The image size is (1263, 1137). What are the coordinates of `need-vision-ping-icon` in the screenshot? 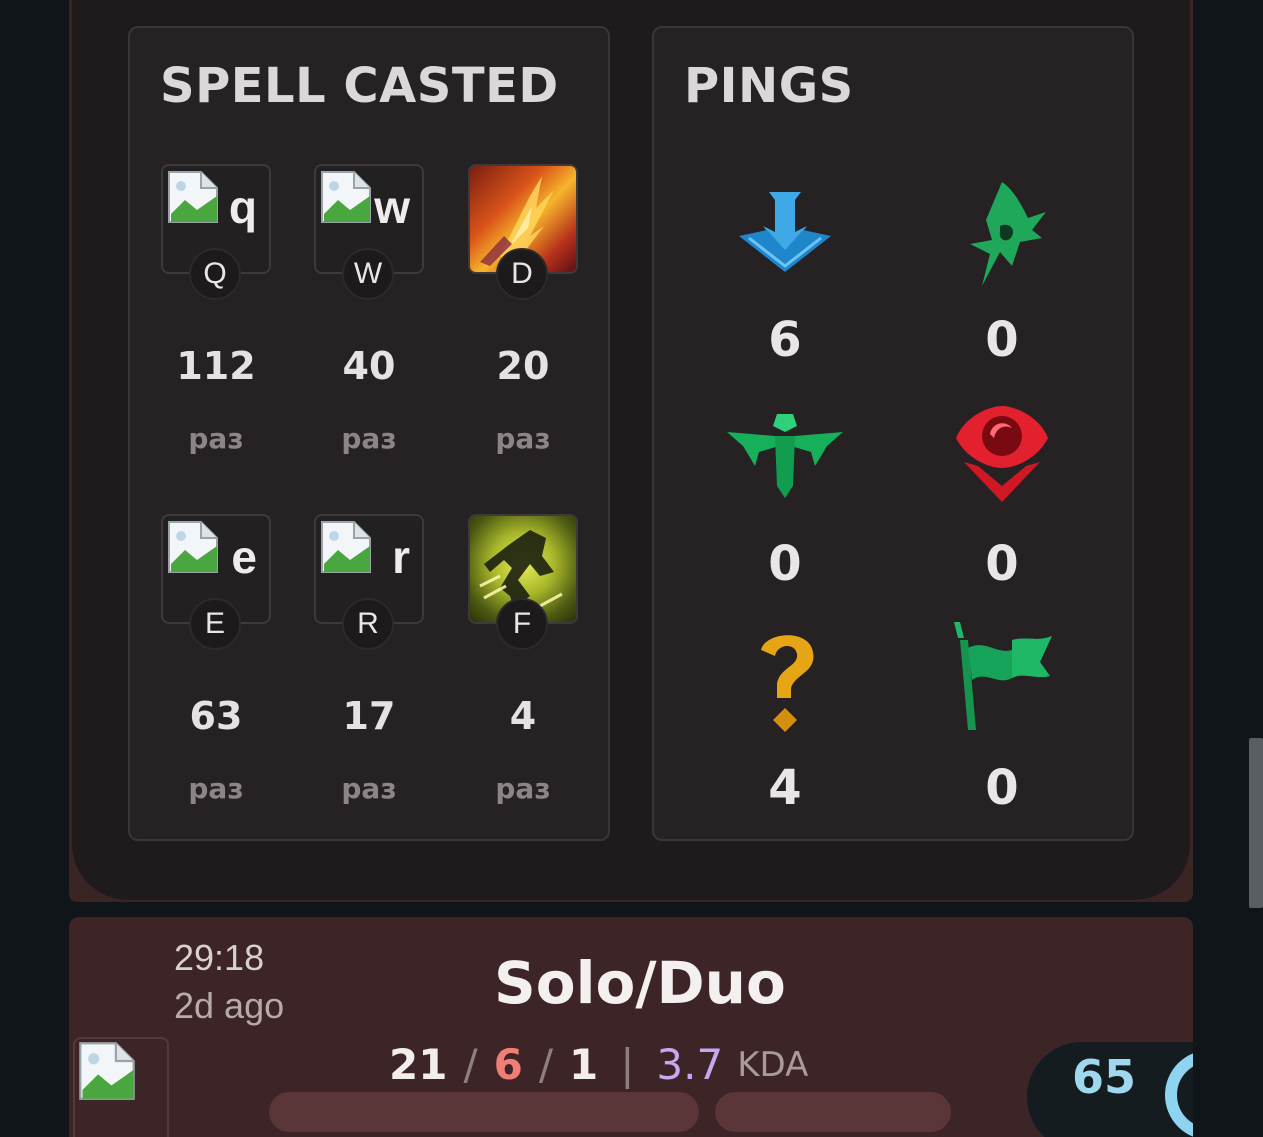 It's located at (785, 454).